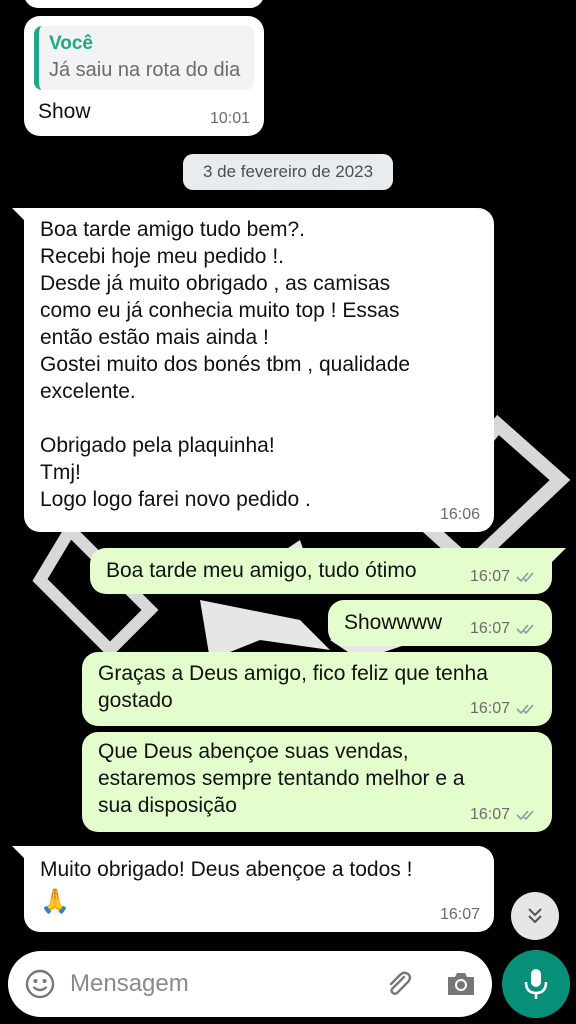  What do you see at coordinates (459, 514) in the screenshot?
I see `message-time: 16:06` at bounding box center [459, 514].